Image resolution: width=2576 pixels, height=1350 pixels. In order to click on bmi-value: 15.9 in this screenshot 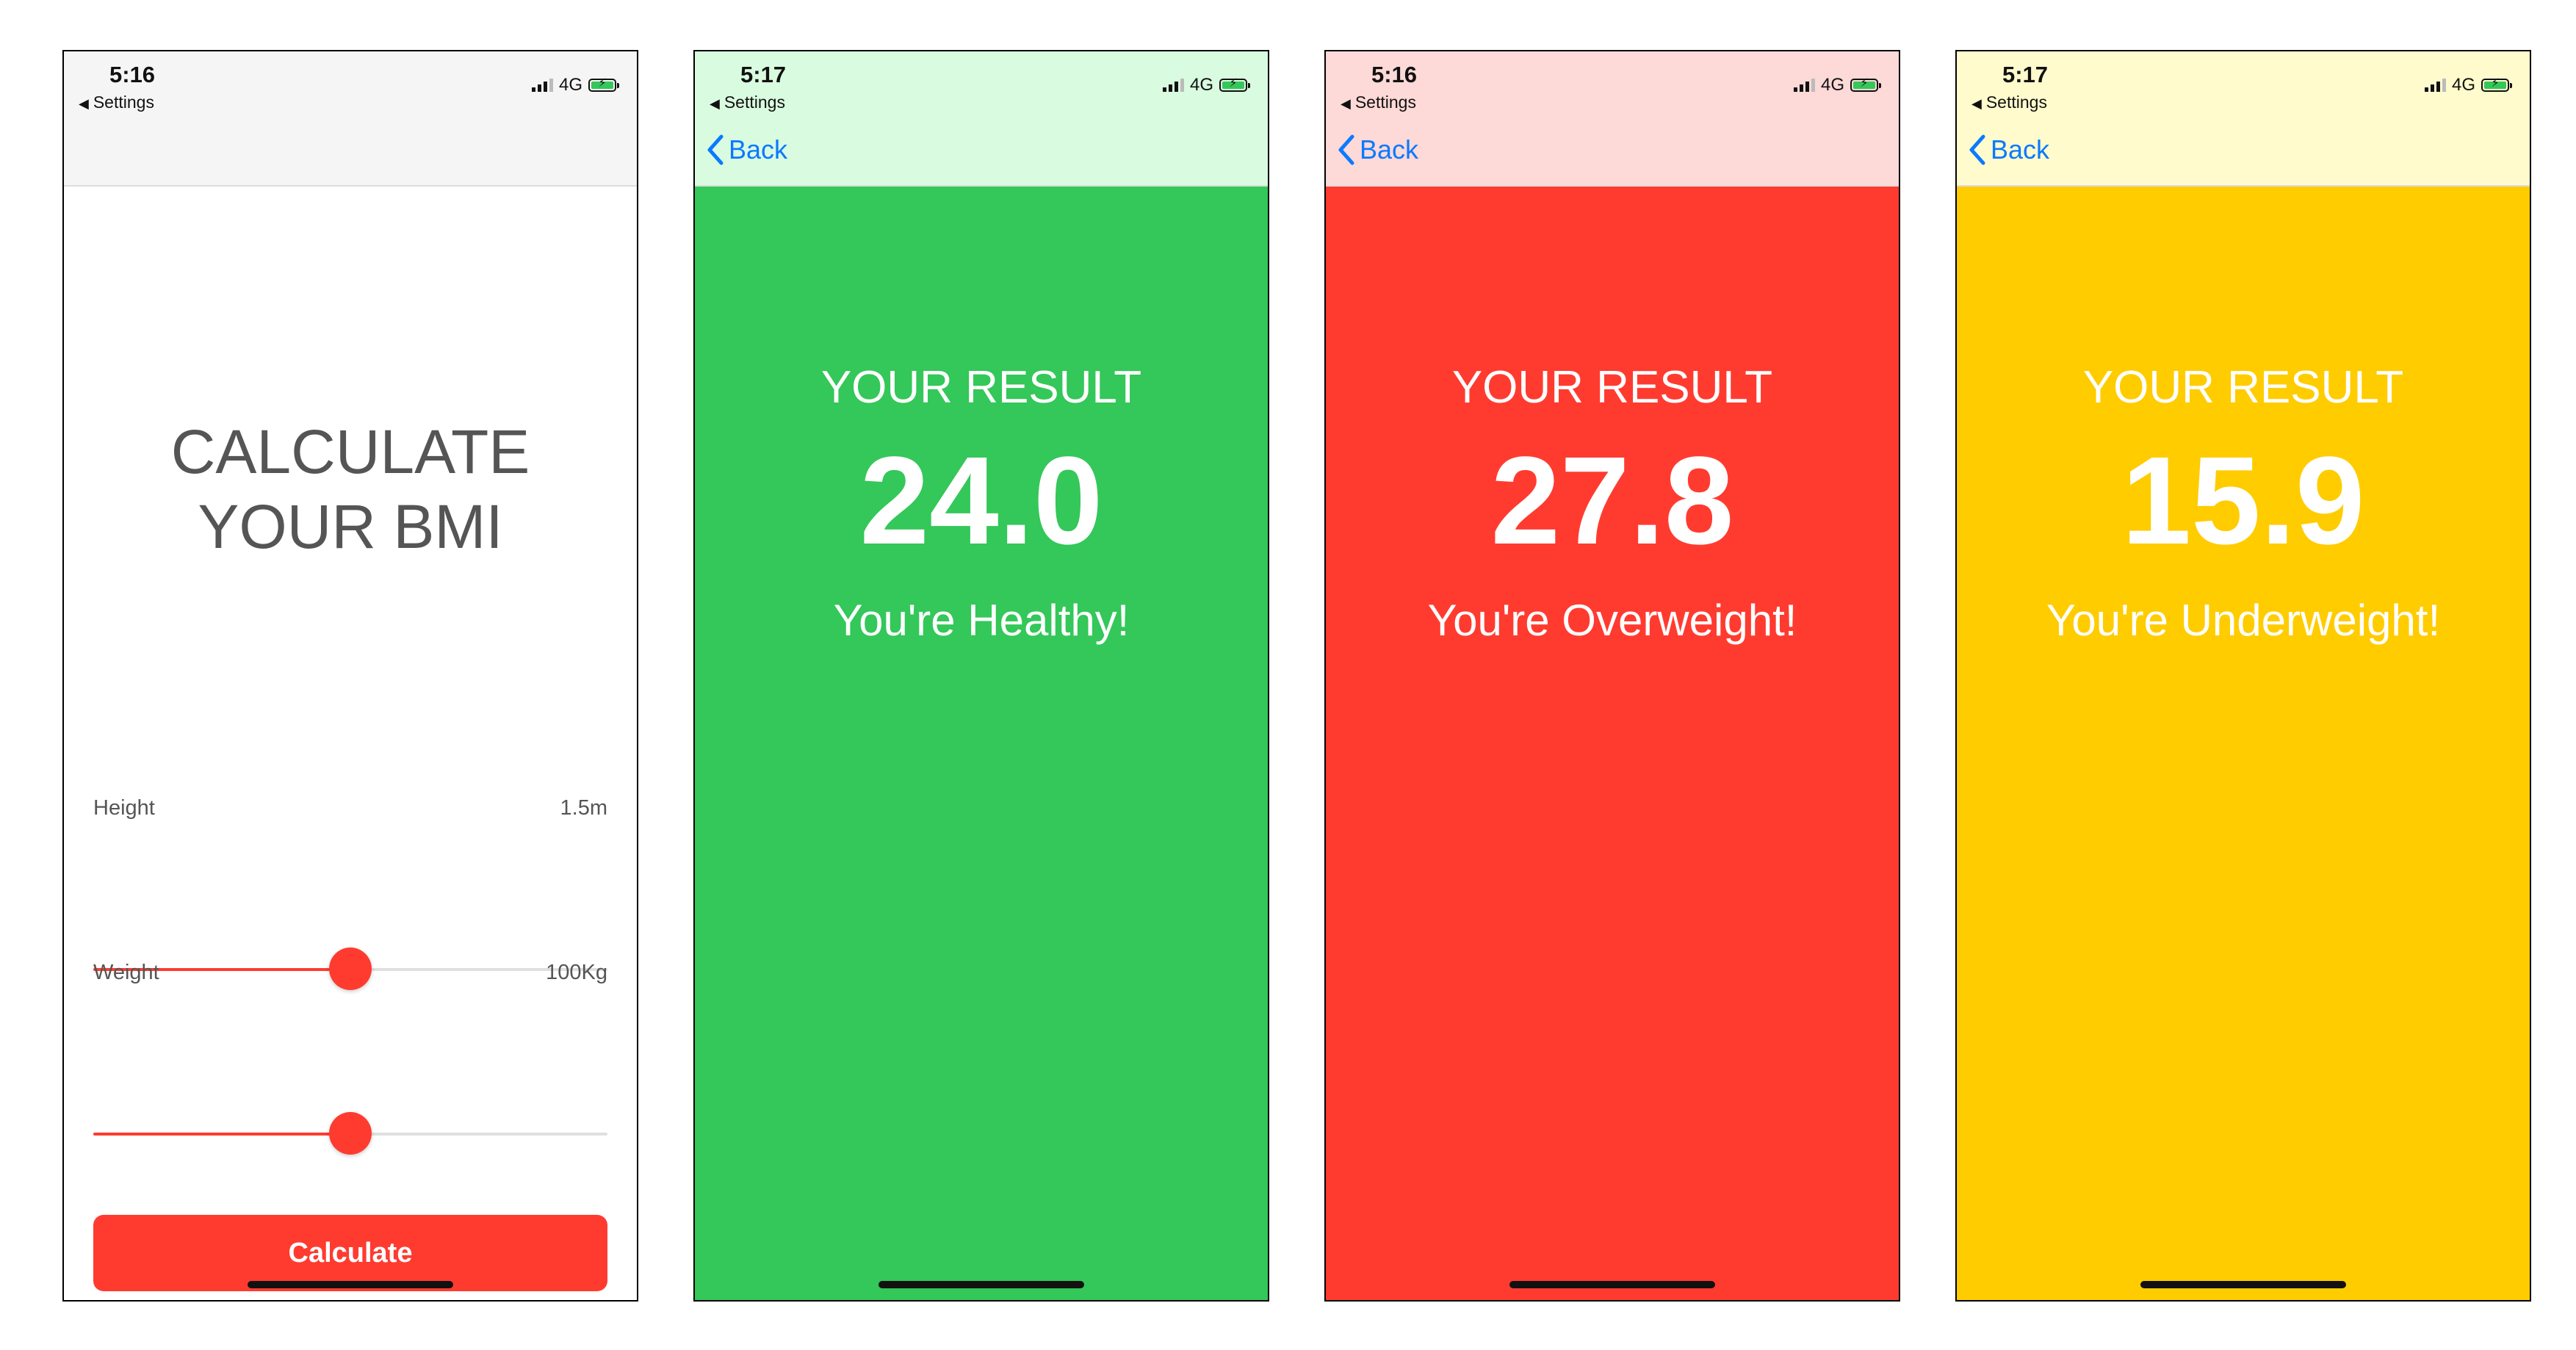, I will do `click(2243, 501)`.